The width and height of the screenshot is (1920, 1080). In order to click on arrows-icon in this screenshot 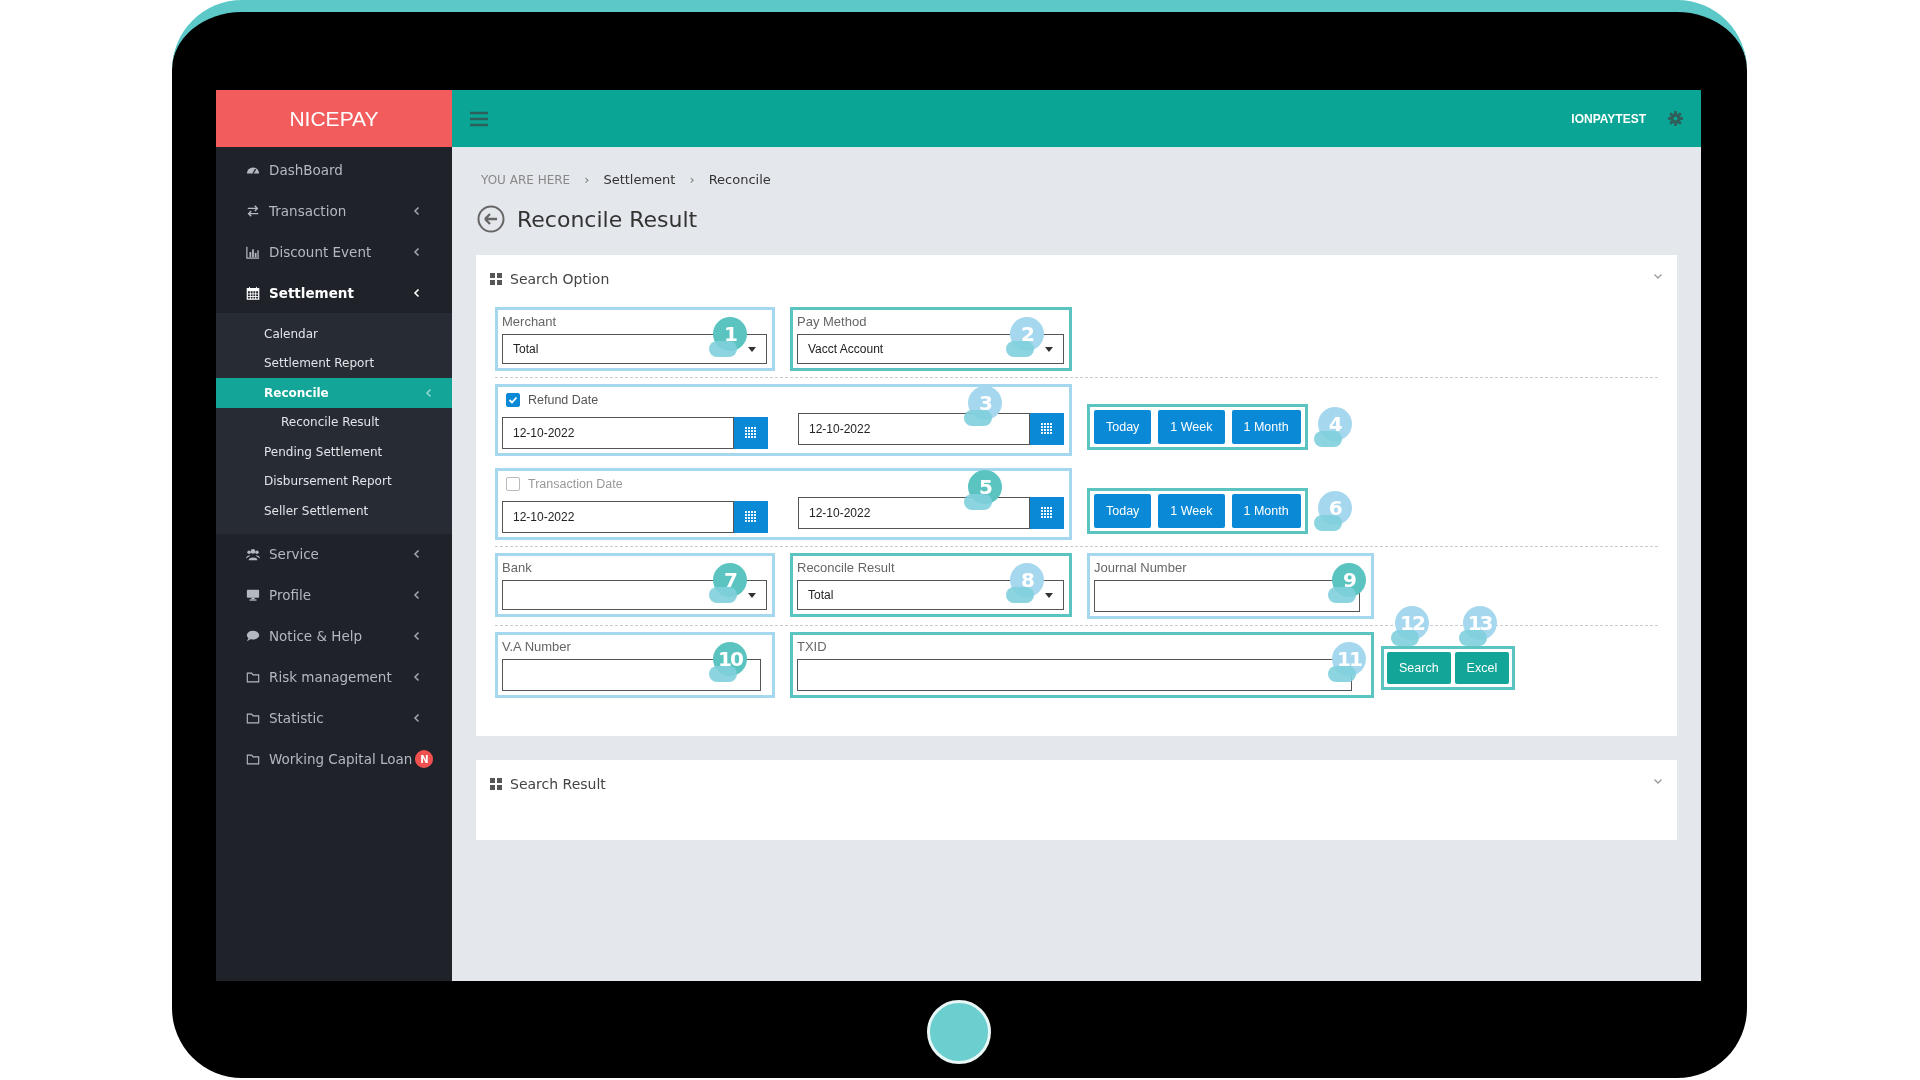, I will do `click(253, 210)`.